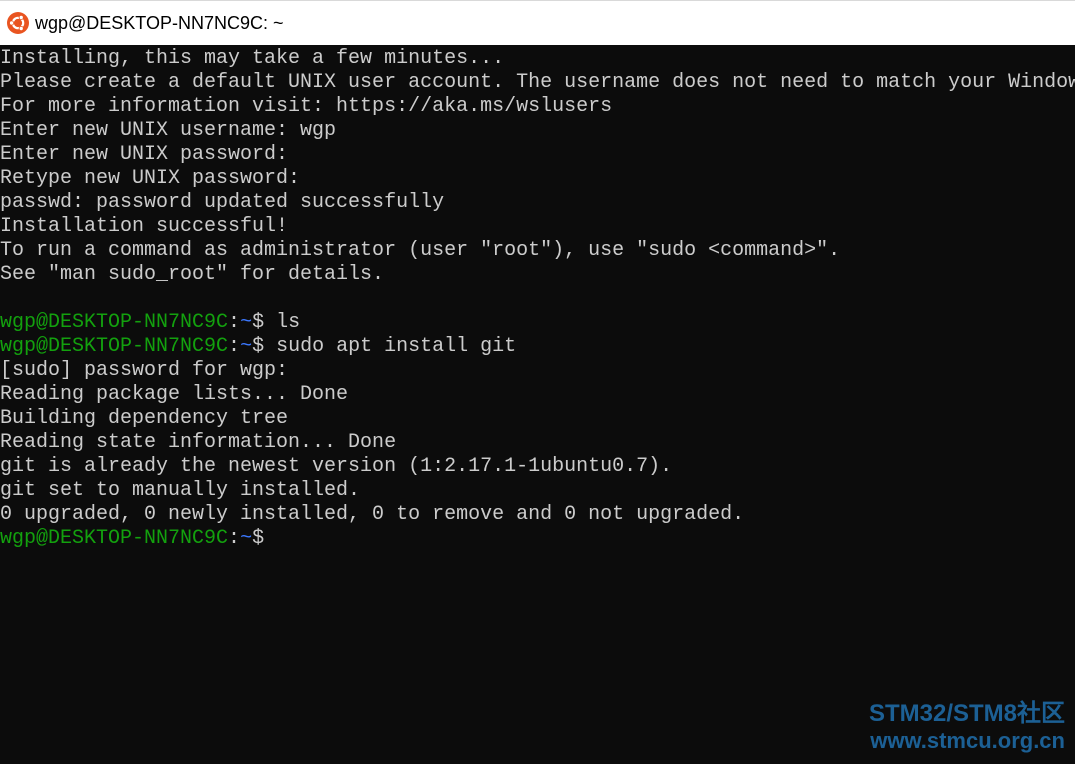 This screenshot has width=1075, height=764. I want to click on watermark: STM32/STM8社区 www.stmcu.org.cn, so click(967, 727).